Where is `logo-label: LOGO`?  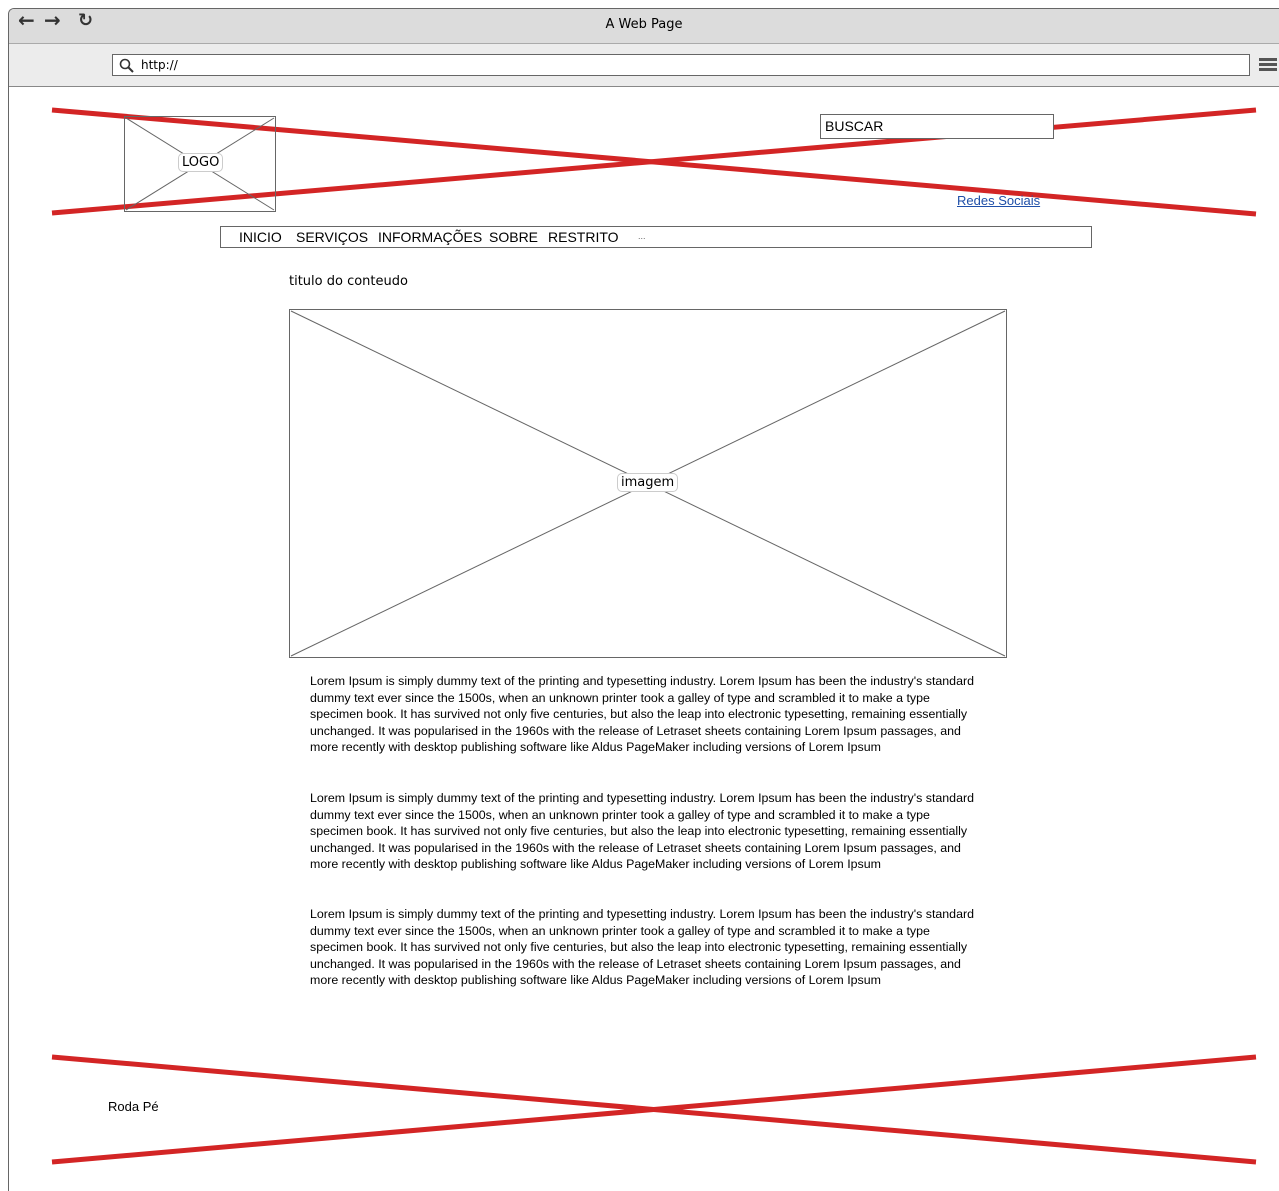
logo-label: LOGO is located at coordinates (201, 162).